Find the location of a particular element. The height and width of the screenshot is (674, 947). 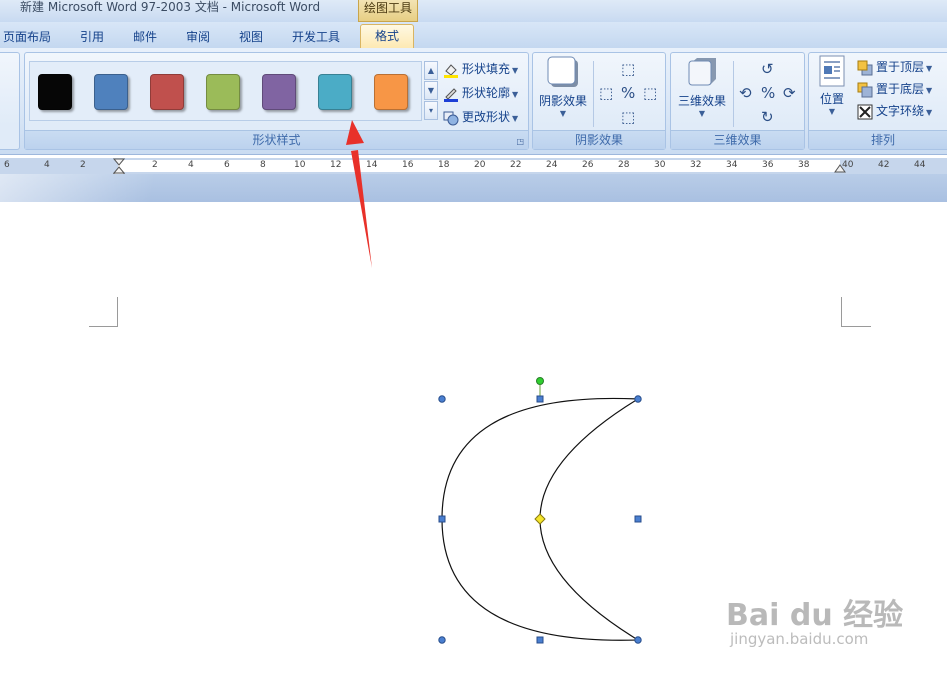

baidu-jingyan-watermark: Bai du 经验 is located at coordinates (814, 612).